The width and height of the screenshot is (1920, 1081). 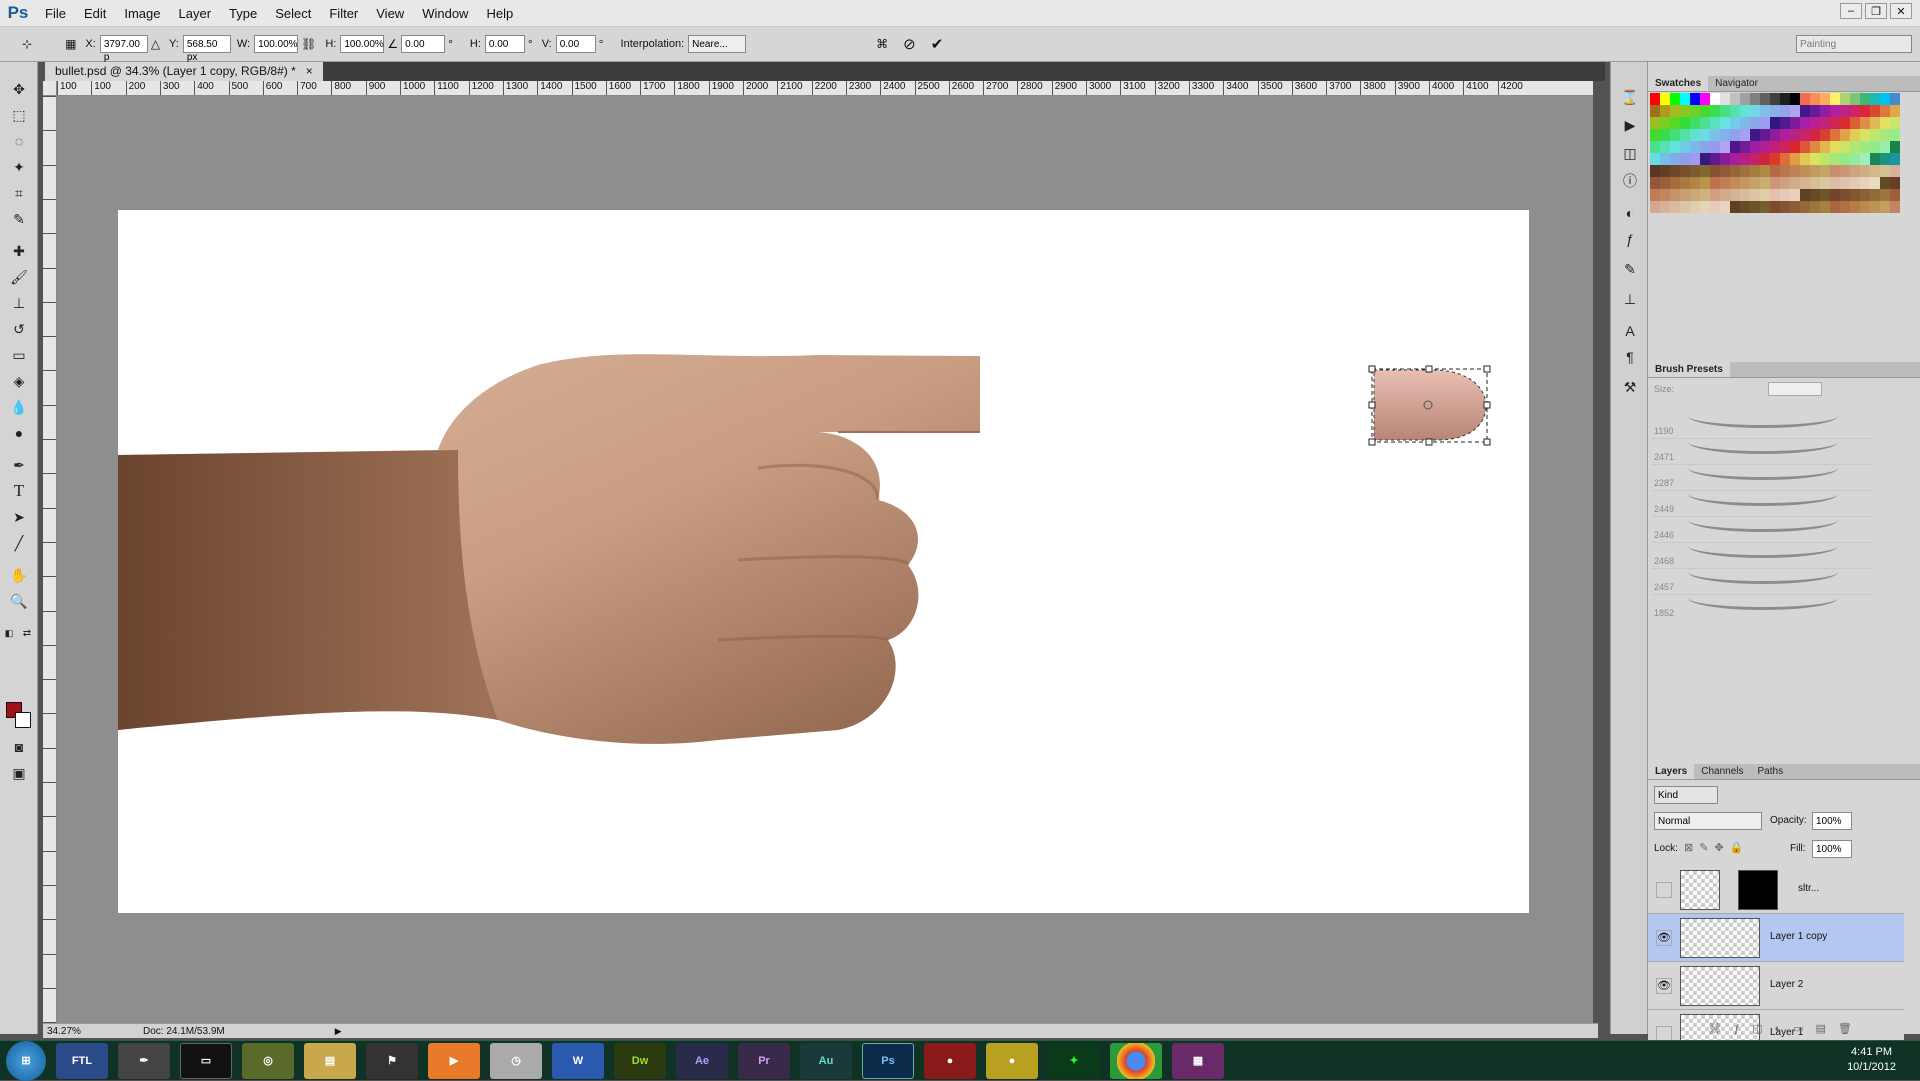 What do you see at coordinates (19, 433) in the screenshot?
I see `dodge-tool-icon: ●` at bounding box center [19, 433].